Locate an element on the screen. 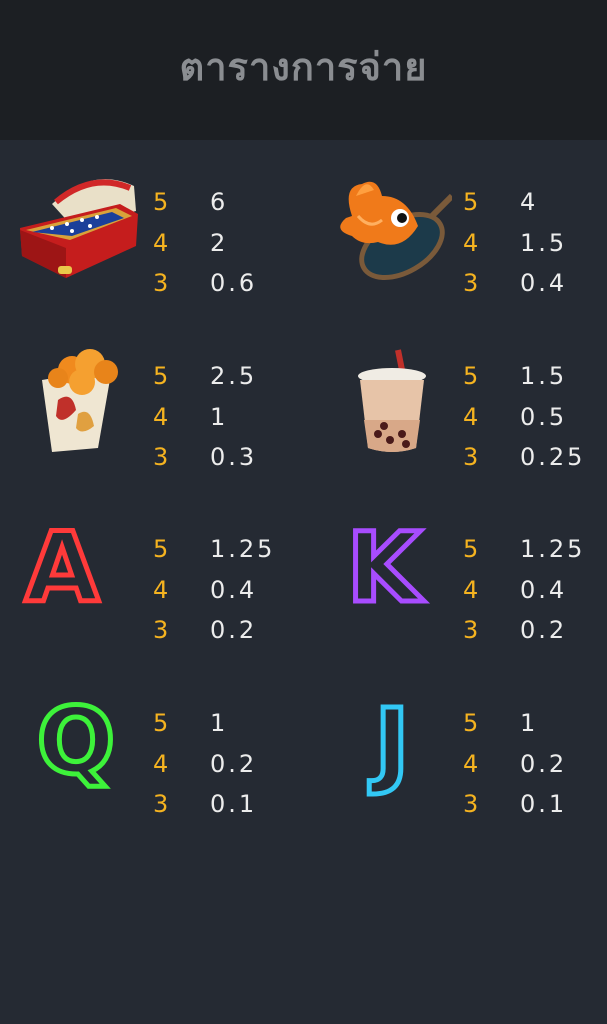  paytable-header: ตารางการจ่าย is located at coordinates (303, 70).